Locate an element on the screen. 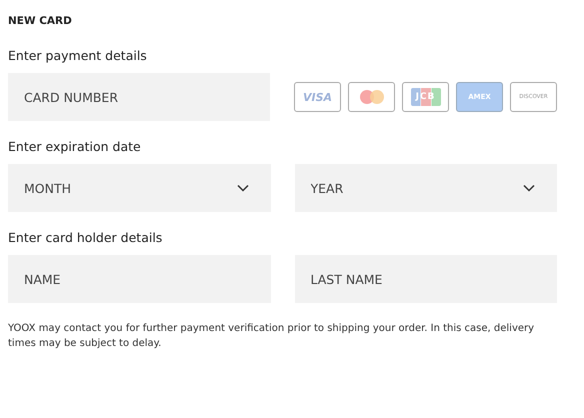 The image size is (584, 418). card-number-field: CARD NUMBER is located at coordinates (139, 97).